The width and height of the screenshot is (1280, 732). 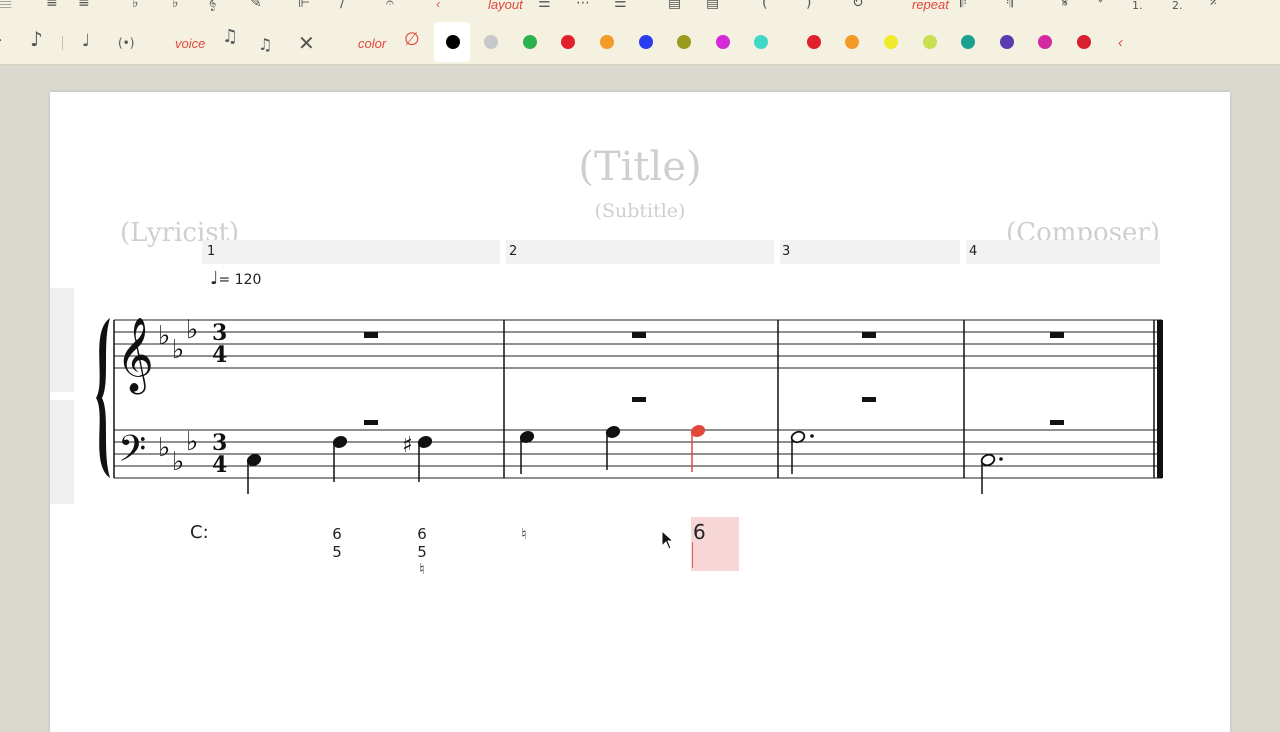 I want to click on clef-flat-icon: ♭, so click(x=135, y=6).